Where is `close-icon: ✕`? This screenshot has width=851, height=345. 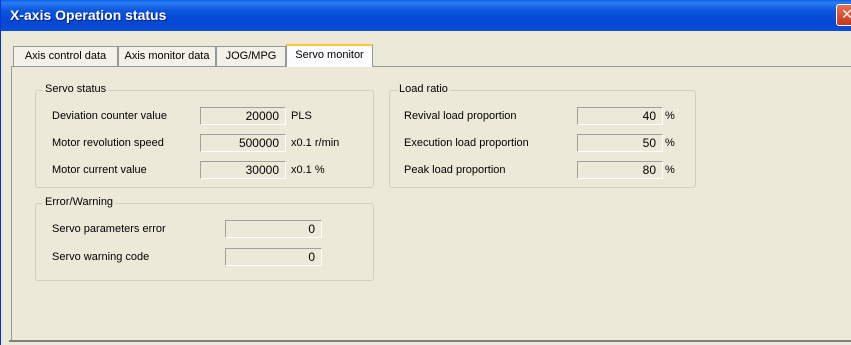 close-icon: ✕ is located at coordinates (846, 14).